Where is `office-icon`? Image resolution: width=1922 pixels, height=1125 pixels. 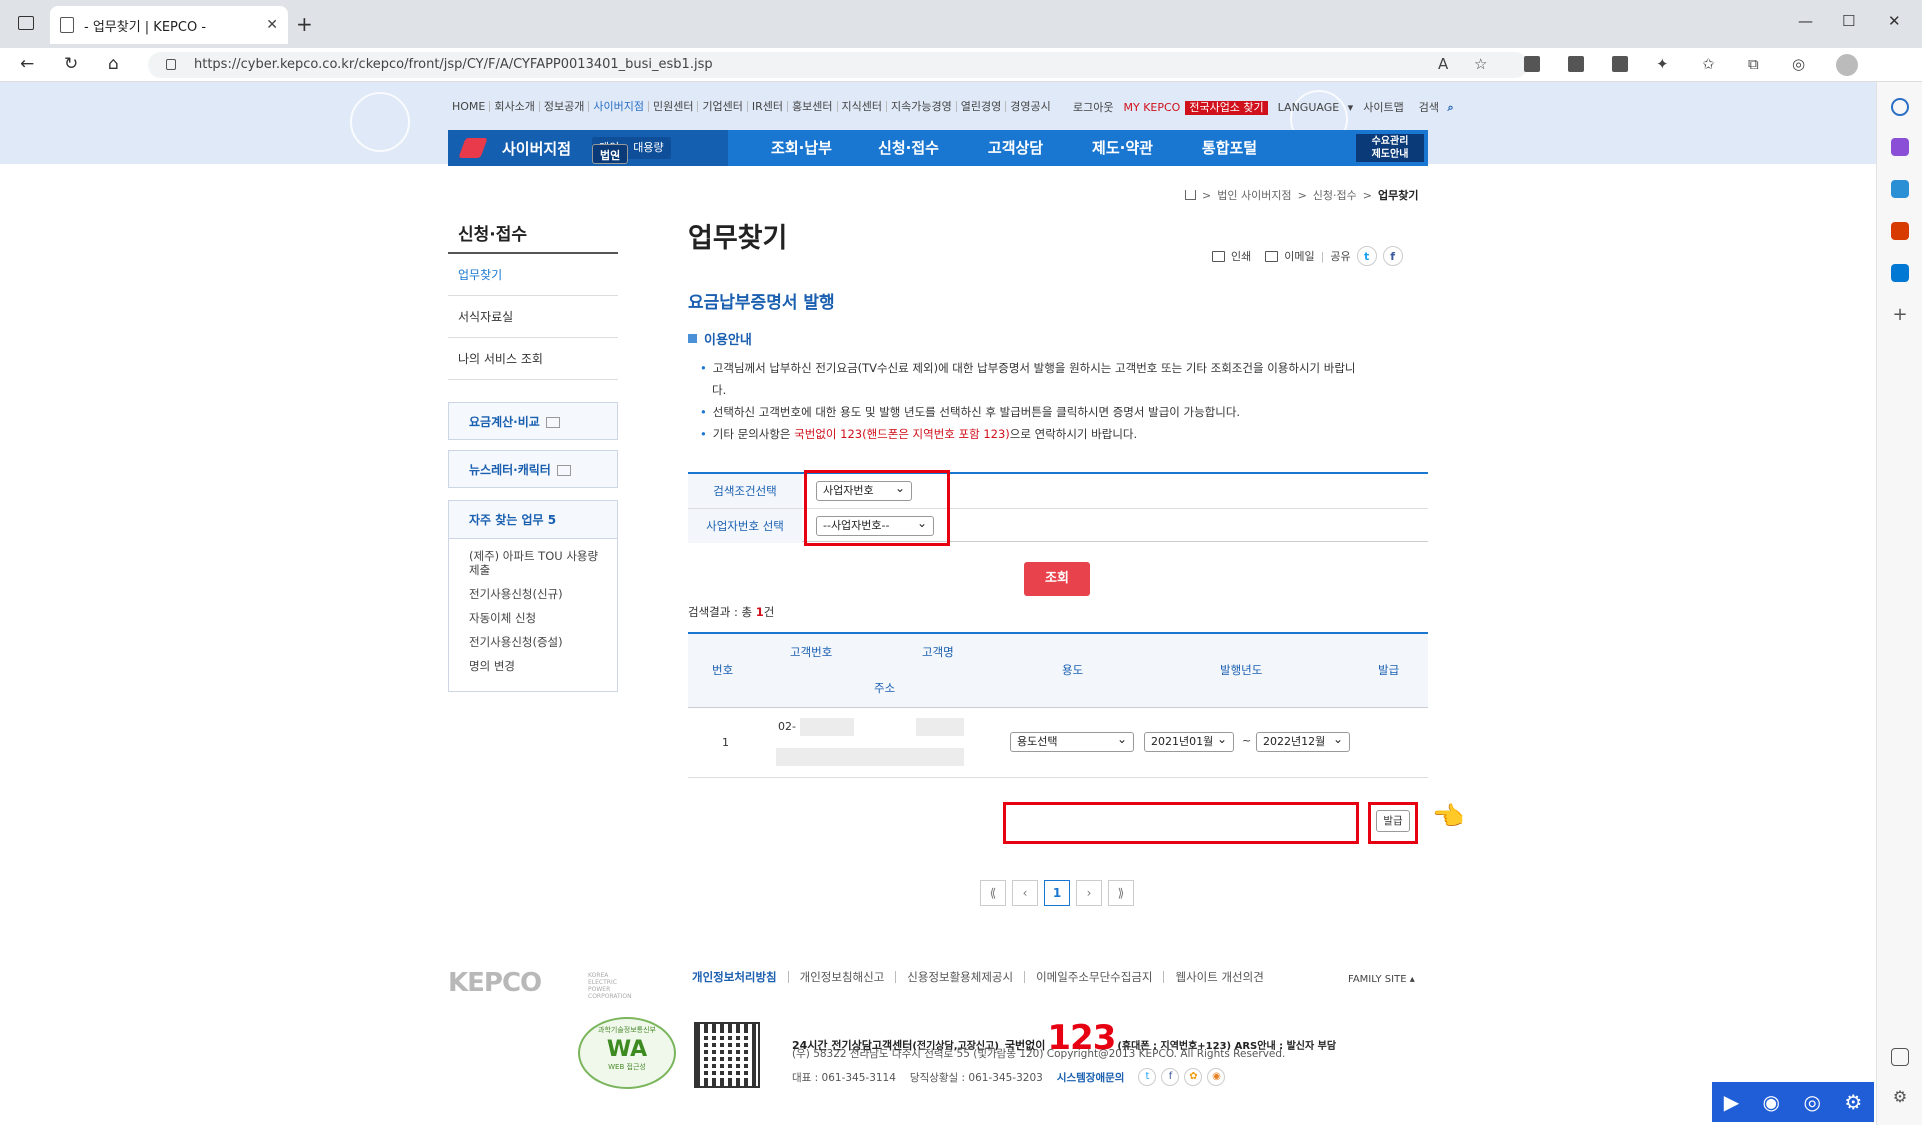
office-icon is located at coordinates (1900, 231).